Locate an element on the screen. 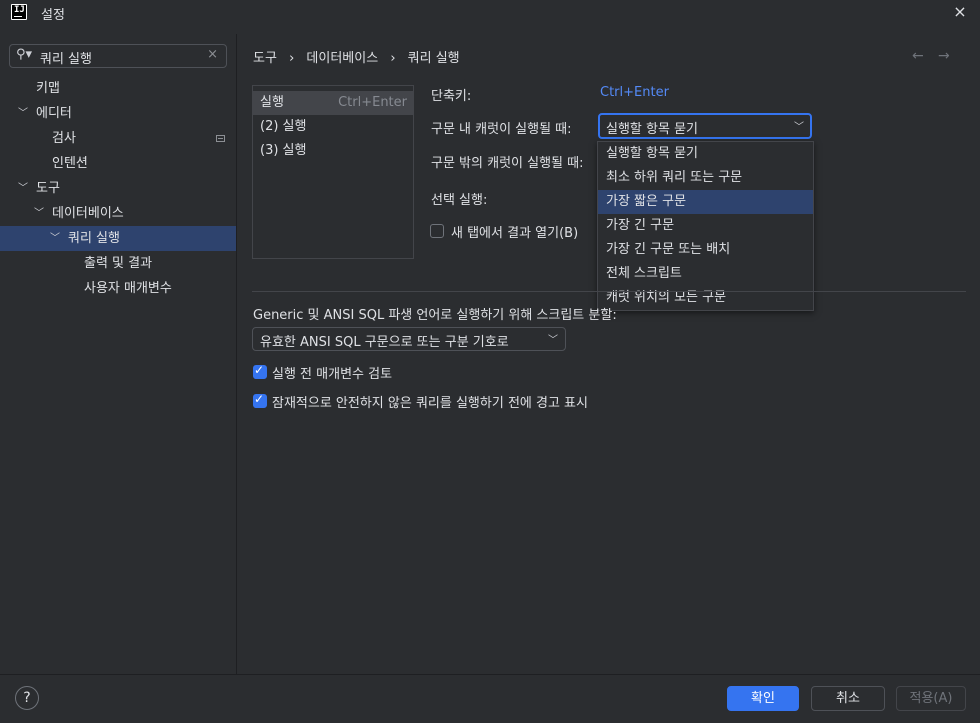  sidebar-item-label: 에디터 is located at coordinates (54, 113).